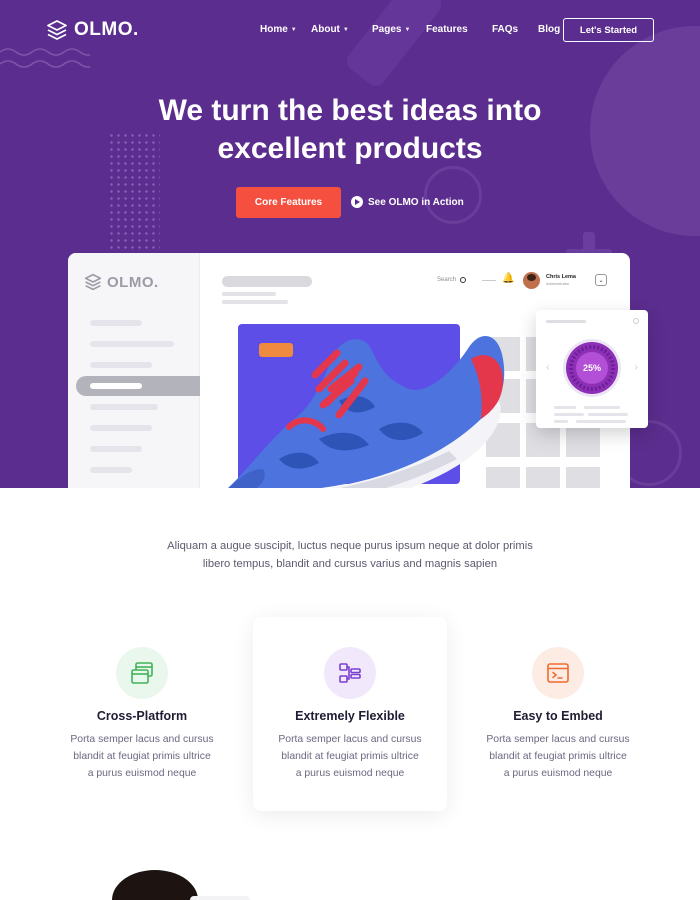 The width and height of the screenshot is (700, 900). What do you see at coordinates (453, 195) in the screenshot?
I see `decor-ring` at bounding box center [453, 195].